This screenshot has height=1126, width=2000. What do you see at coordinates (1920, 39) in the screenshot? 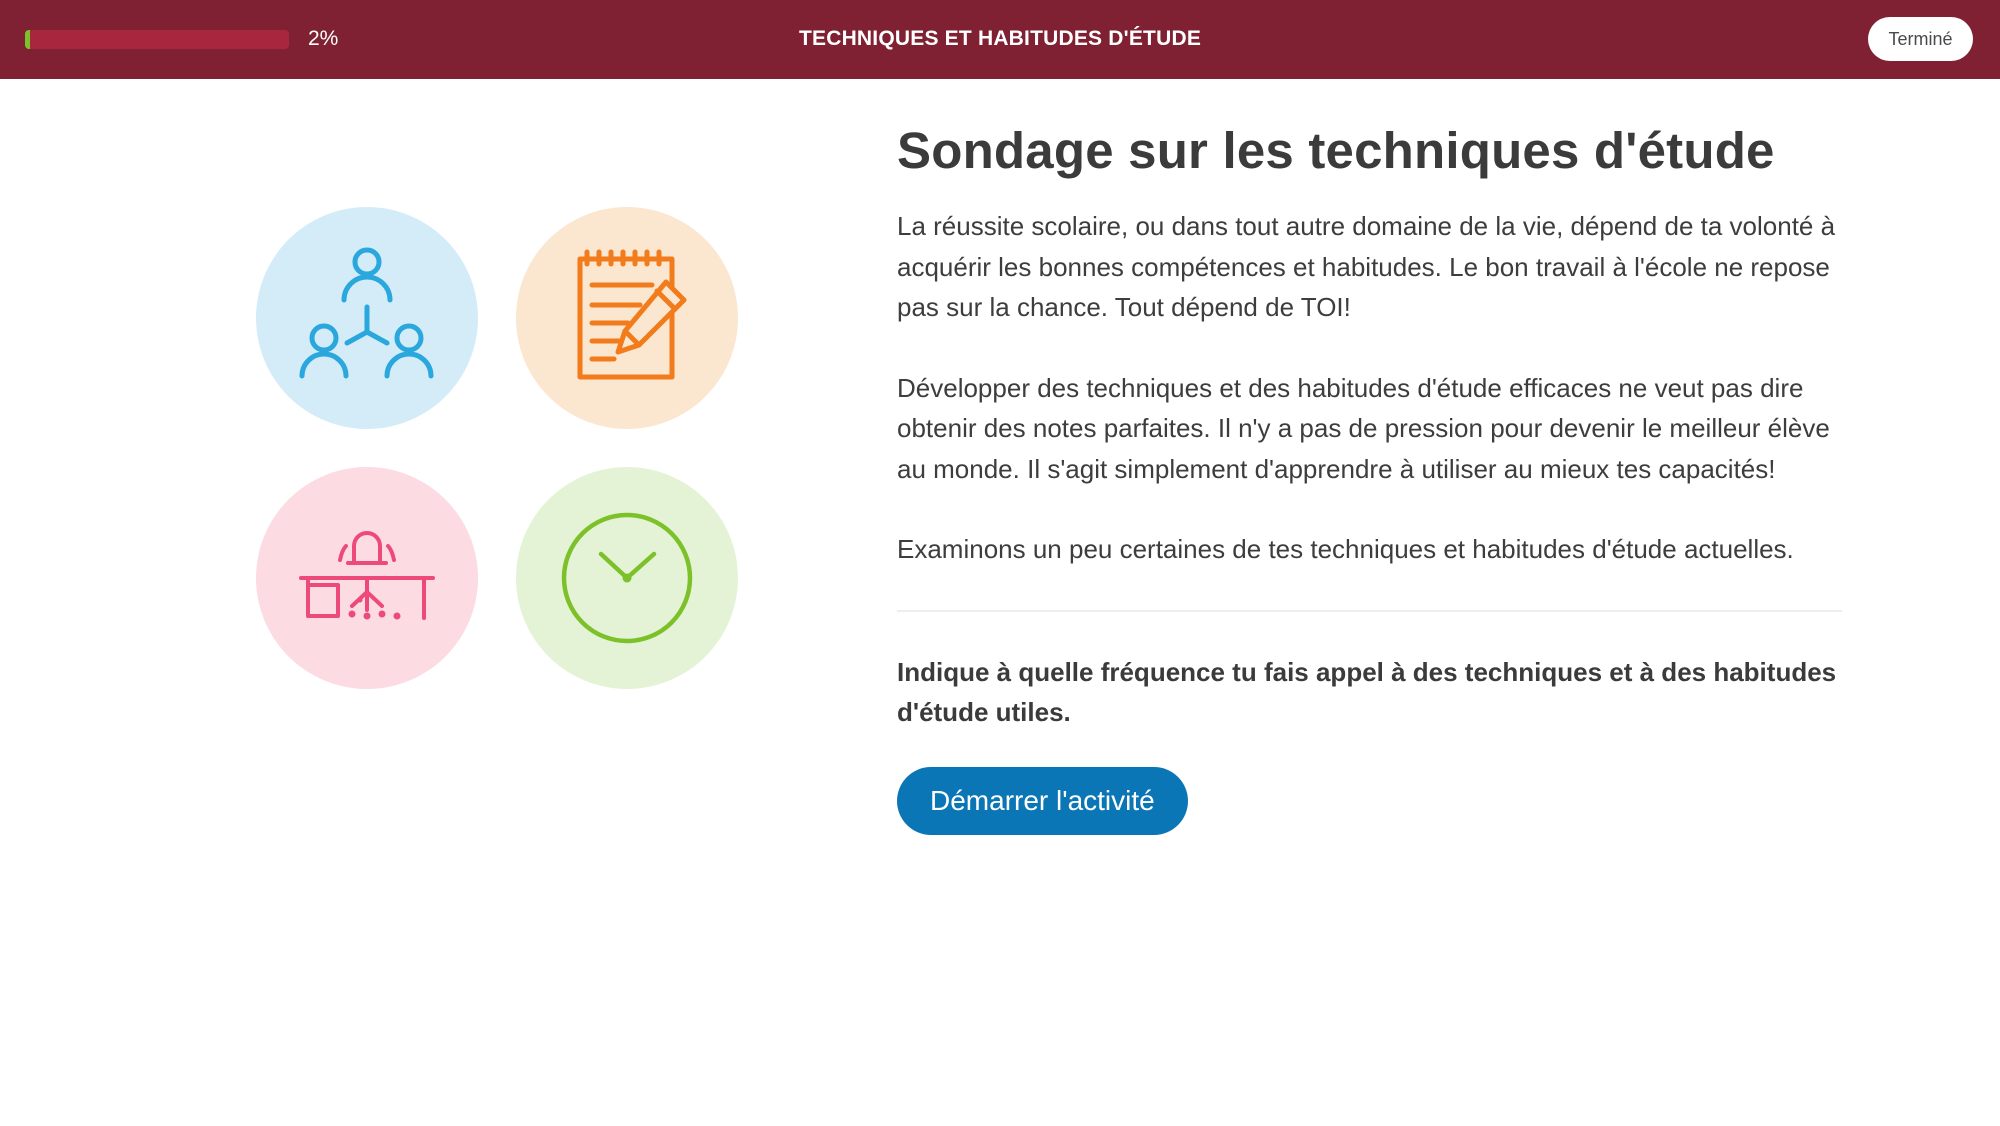
I see `done-button: Terminé` at bounding box center [1920, 39].